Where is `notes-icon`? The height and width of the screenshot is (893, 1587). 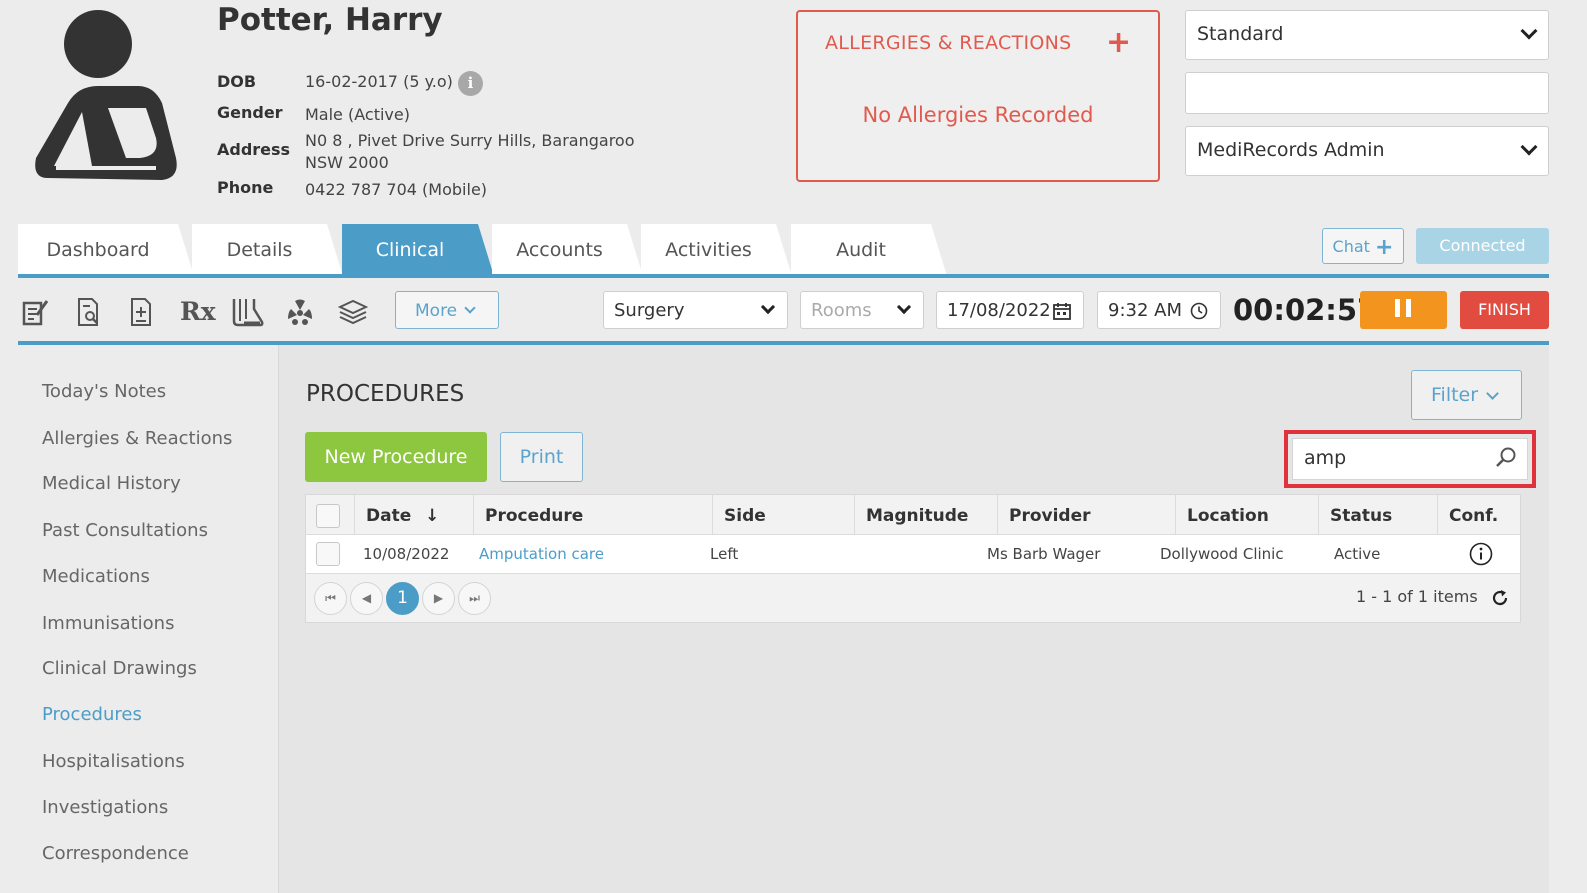
notes-icon is located at coordinates (35, 312).